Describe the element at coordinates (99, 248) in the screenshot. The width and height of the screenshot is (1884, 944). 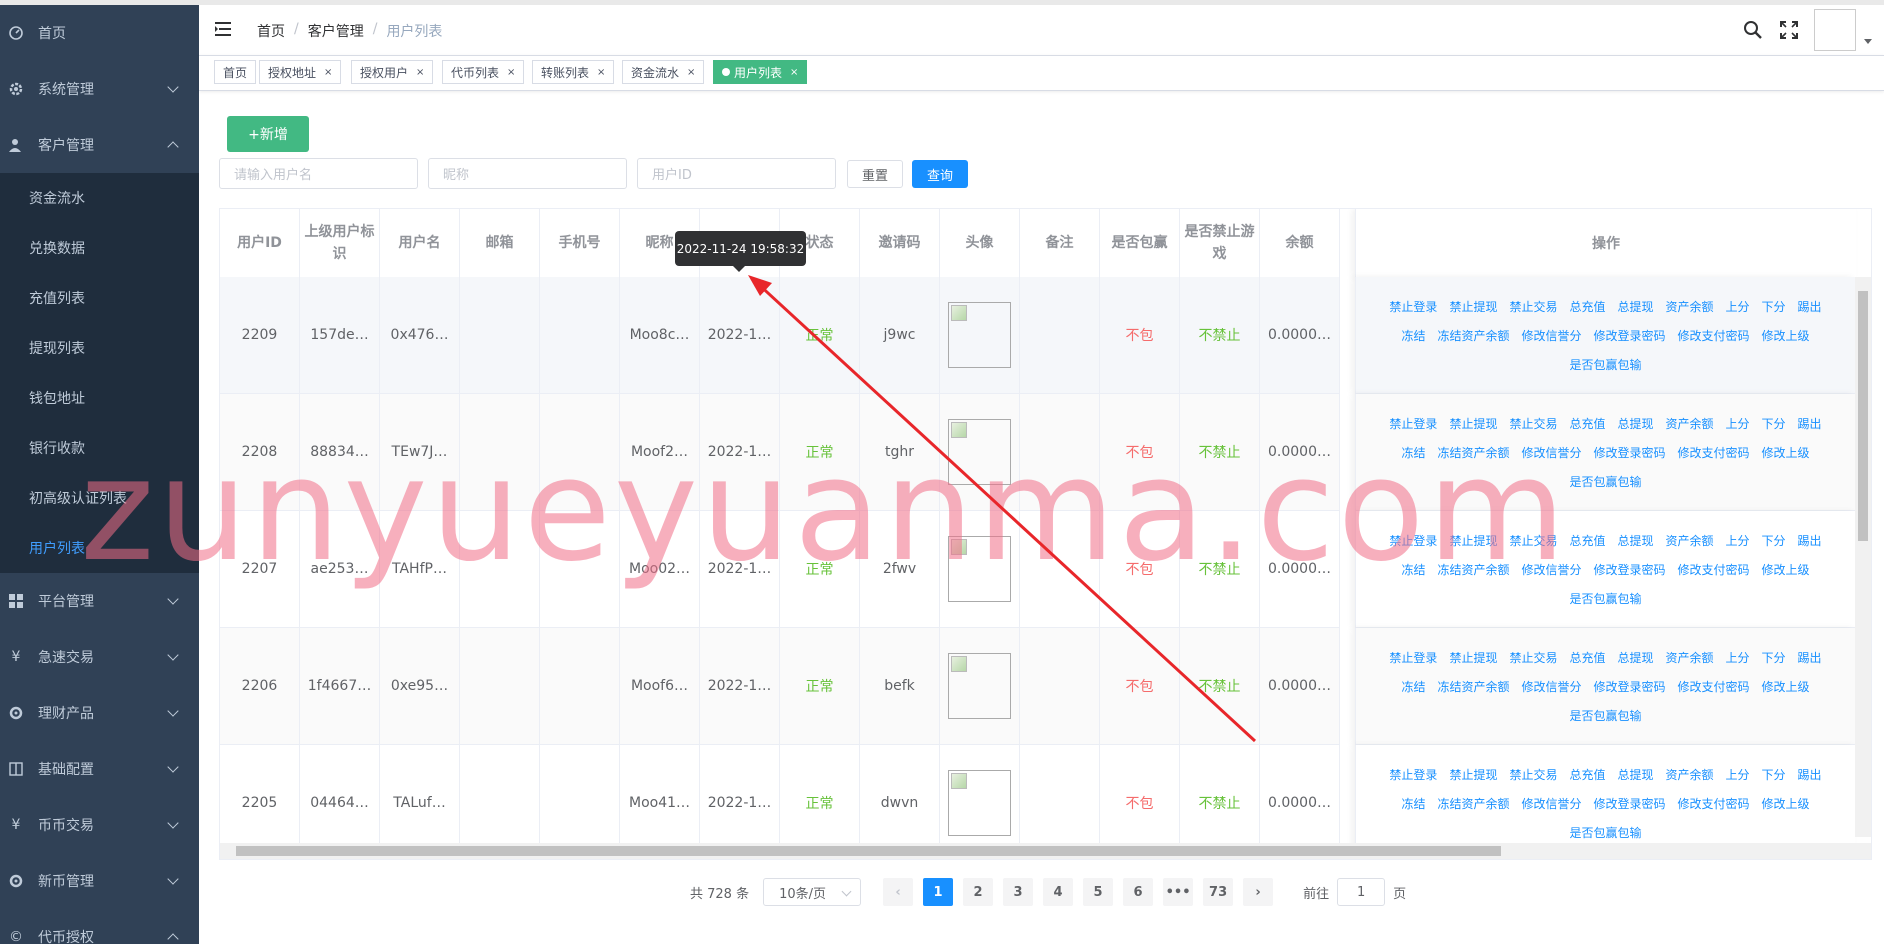
I see `sidebar-subitem-exchange: 兑换数据` at that location.